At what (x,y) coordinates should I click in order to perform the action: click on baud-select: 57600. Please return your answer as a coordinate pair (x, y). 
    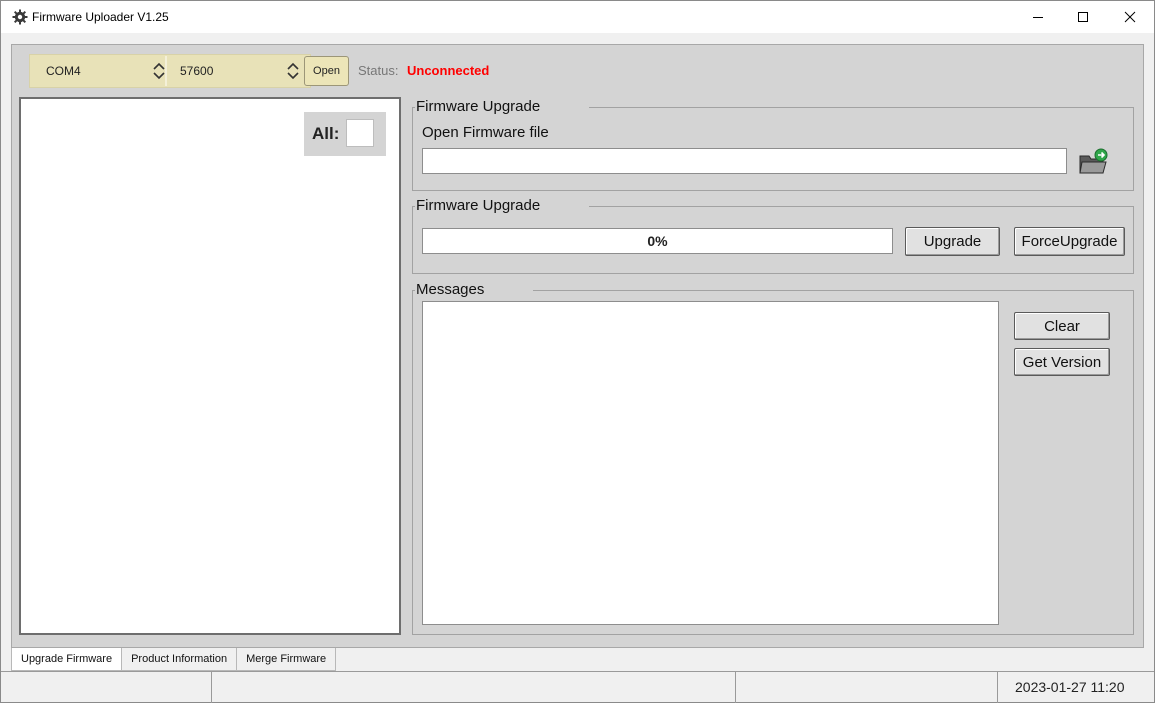
    Looking at the image, I should click on (240, 71).